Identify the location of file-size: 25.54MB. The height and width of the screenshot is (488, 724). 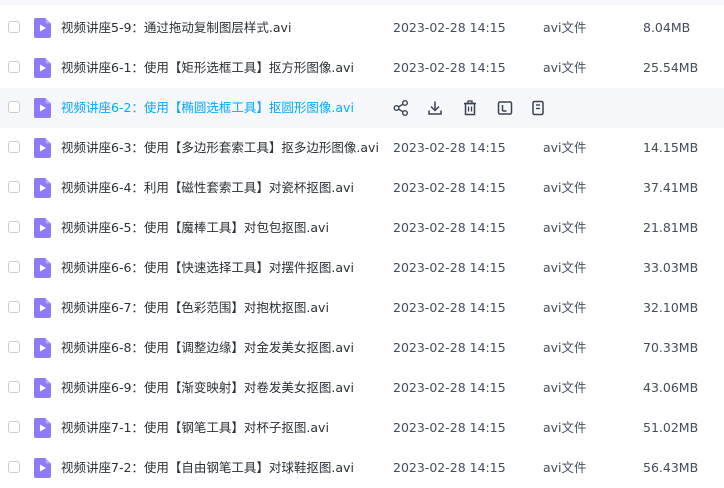
(671, 67).